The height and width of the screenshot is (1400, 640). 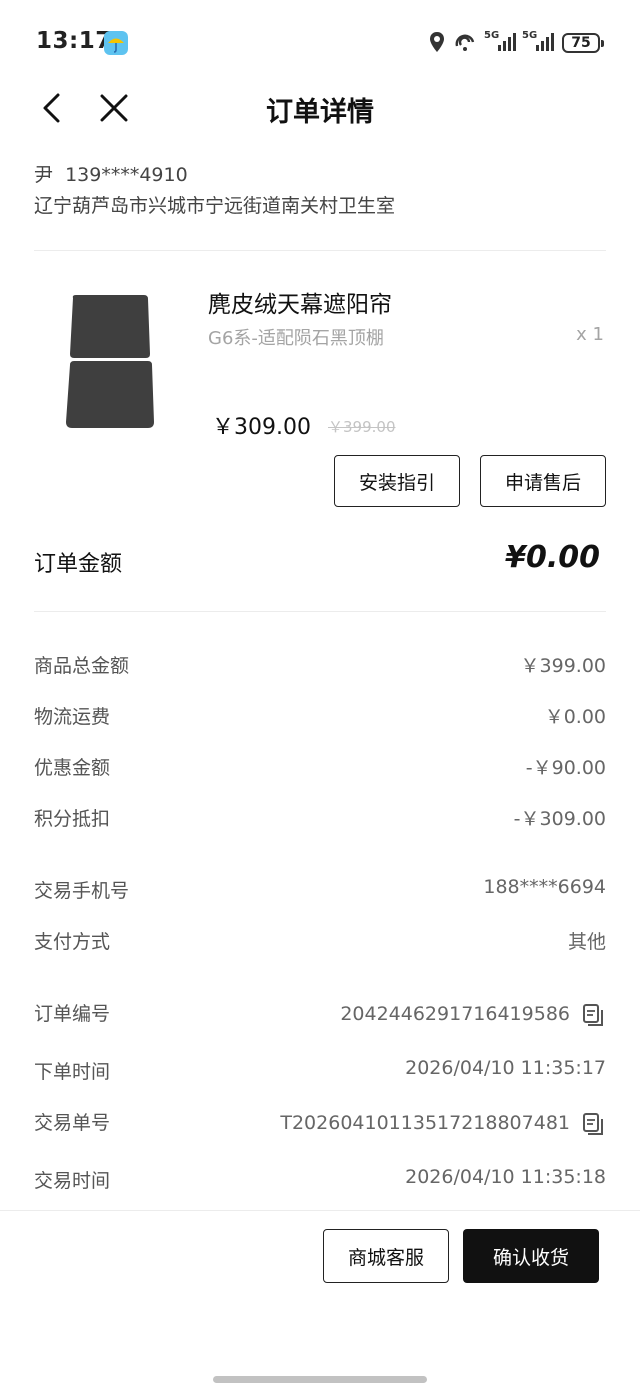 What do you see at coordinates (586, 942) in the screenshot?
I see `payment-method-value: 其他` at bounding box center [586, 942].